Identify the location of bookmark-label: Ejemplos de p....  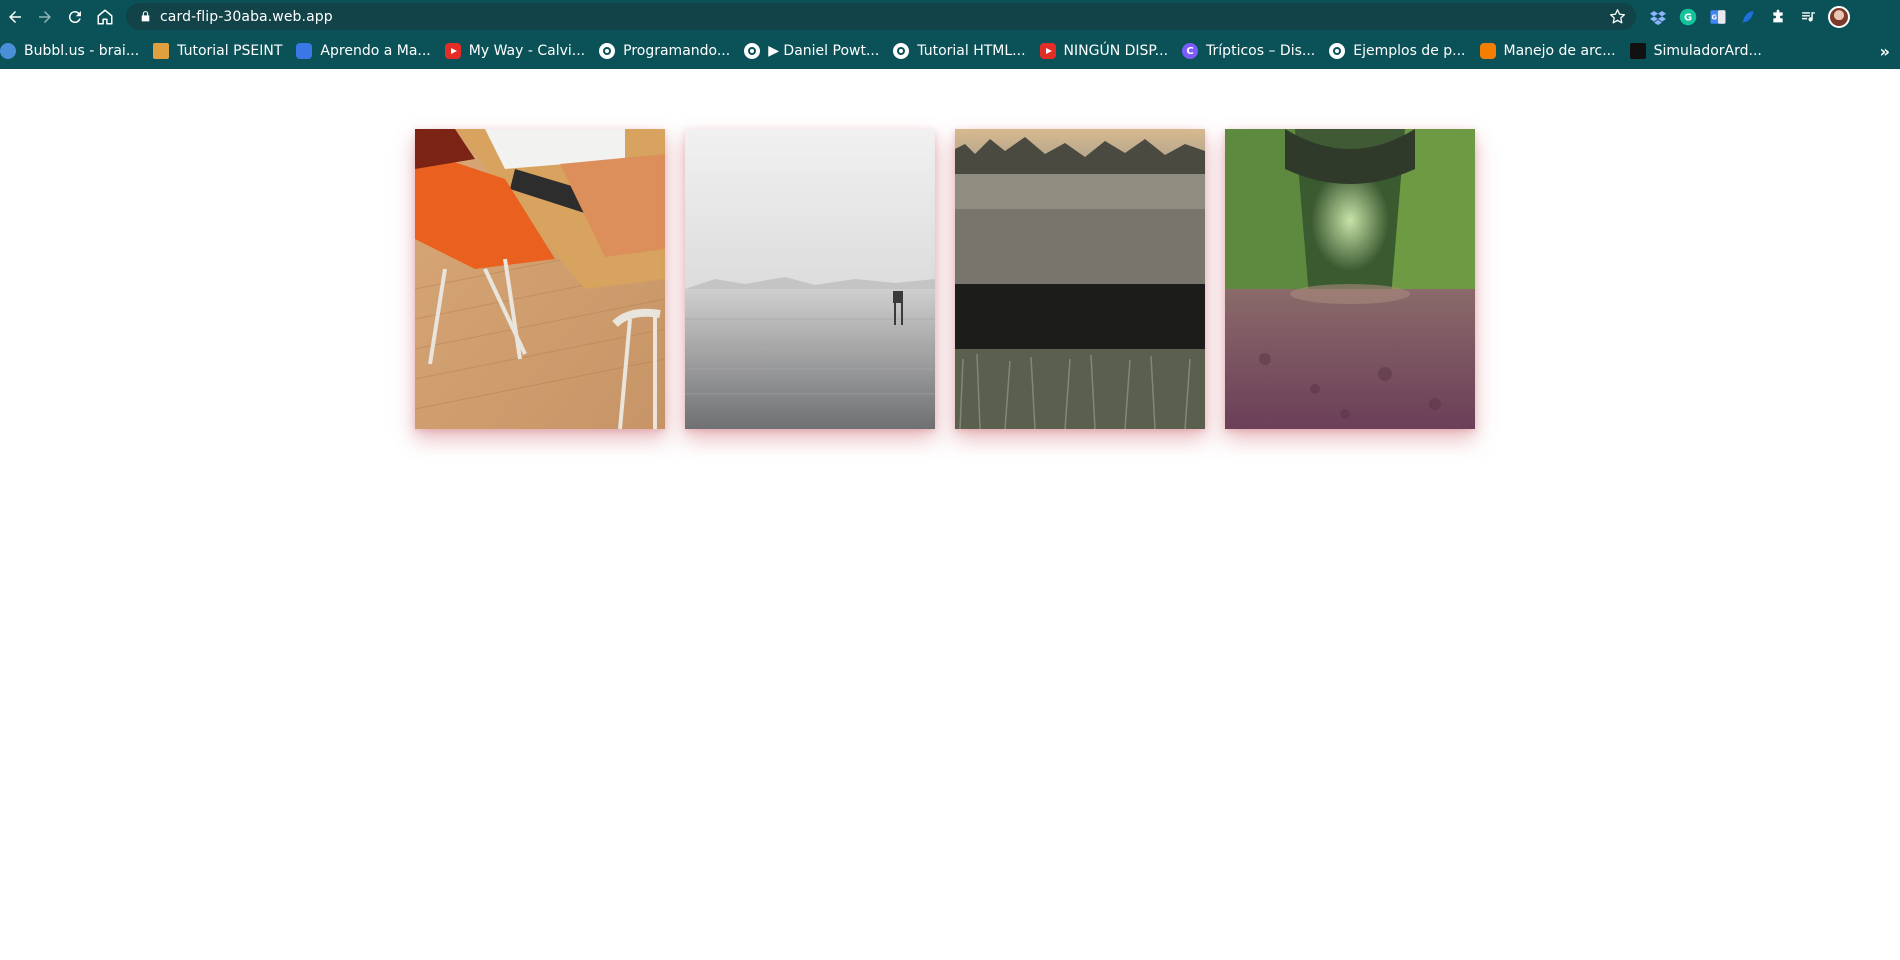
(1409, 51).